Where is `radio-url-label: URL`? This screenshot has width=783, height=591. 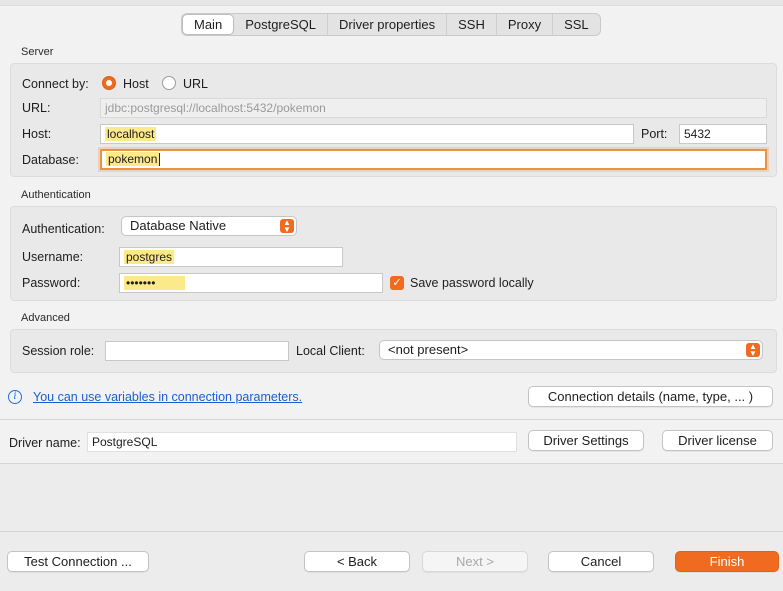 radio-url-label: URL is located at coordinates (195, 84).